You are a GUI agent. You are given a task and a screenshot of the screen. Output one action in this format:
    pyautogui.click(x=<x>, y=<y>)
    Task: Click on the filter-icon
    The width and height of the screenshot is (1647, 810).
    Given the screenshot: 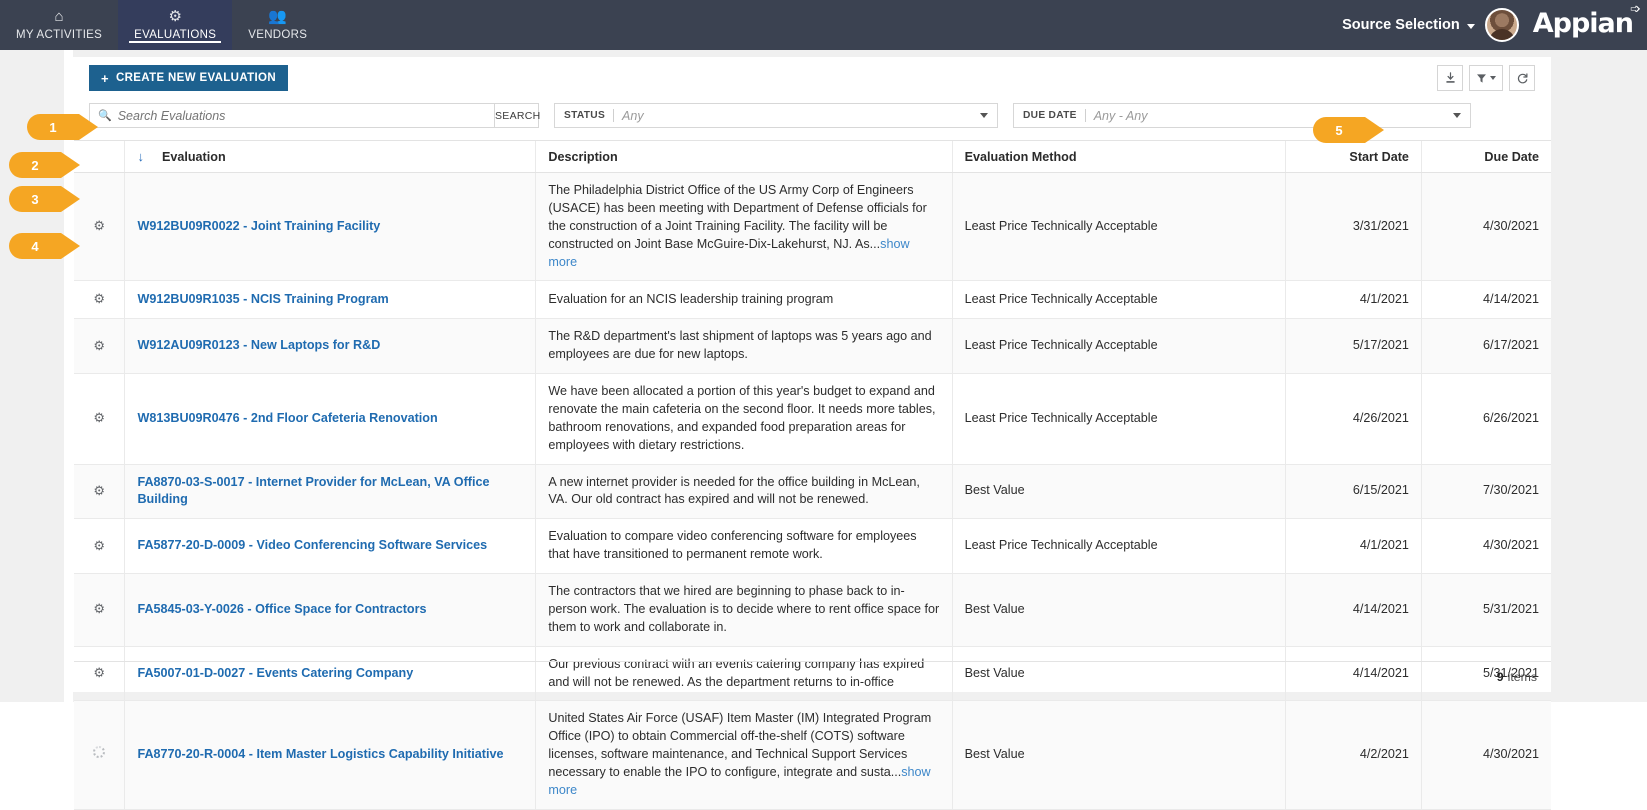 What is the action you would take?
    pyautogui.click(x=1486, y=78)
    